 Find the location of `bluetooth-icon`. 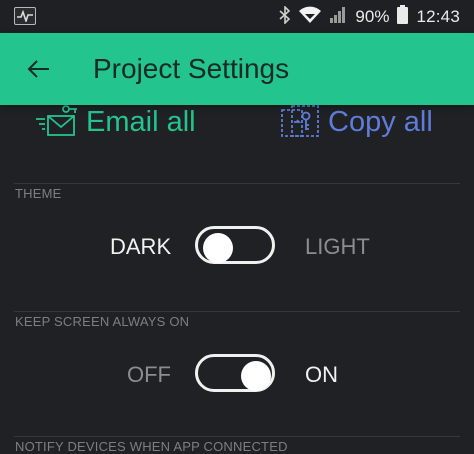

bluetooth-icon is located at coordinates (285, 16).